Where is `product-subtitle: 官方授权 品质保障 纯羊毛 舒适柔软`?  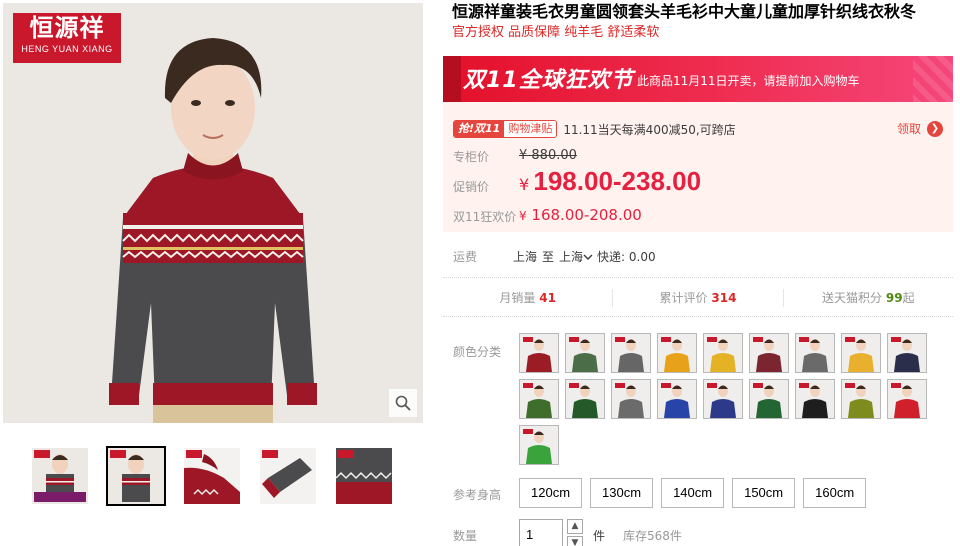
product-subtitle: 官方授权 品质保障 纯羊毛 舒适柔软 is located at coordinates (556, 32).